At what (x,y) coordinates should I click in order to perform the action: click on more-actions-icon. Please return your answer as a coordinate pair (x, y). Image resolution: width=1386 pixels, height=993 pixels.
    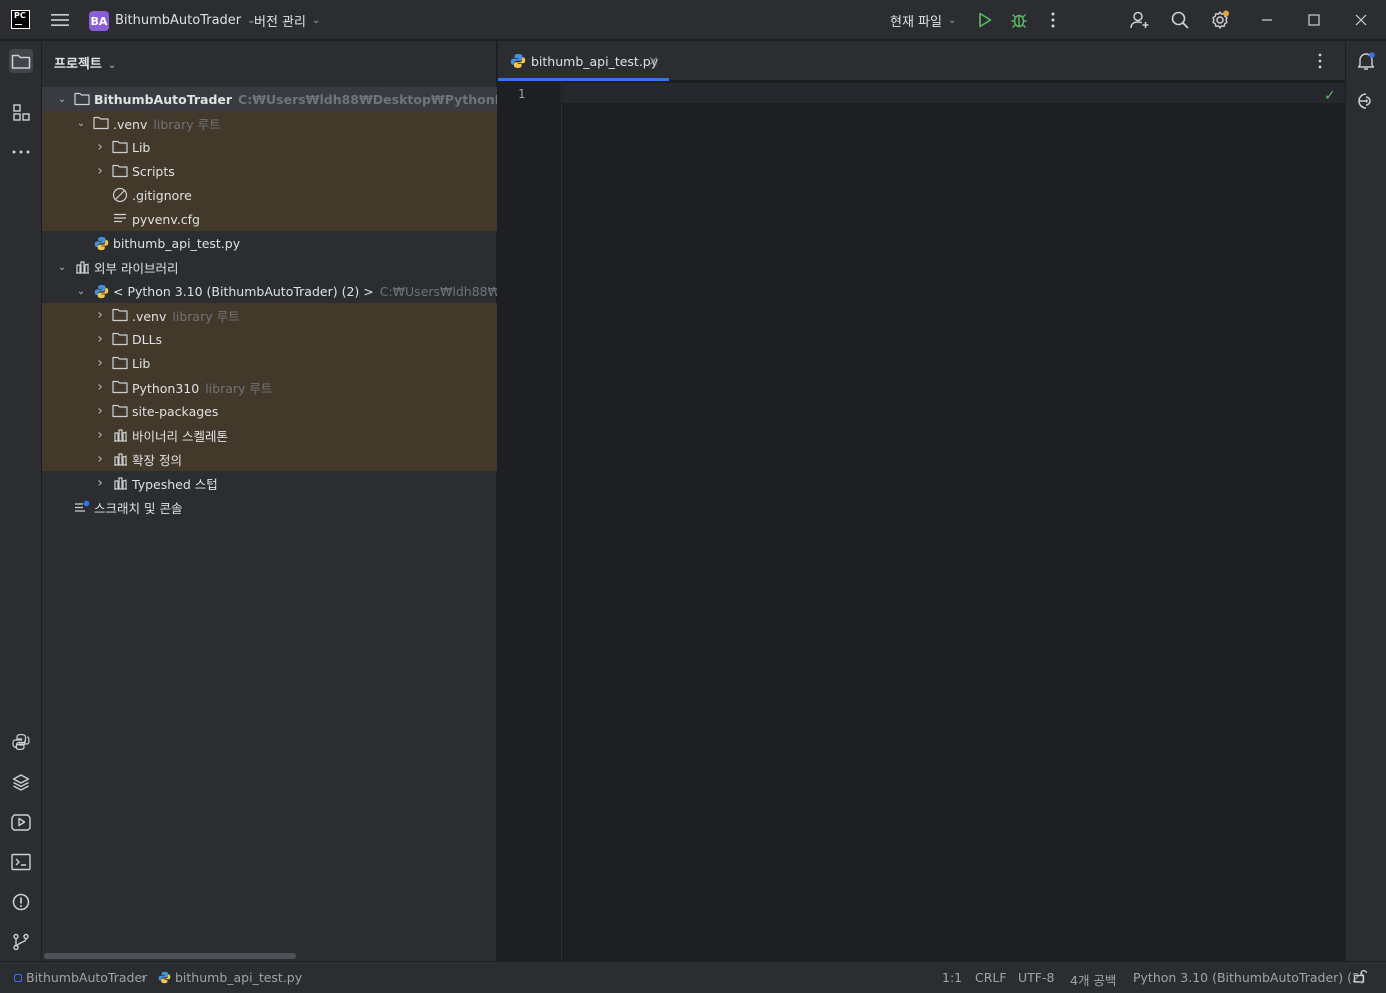
    Looking at the image, I should click on (1053, 20).